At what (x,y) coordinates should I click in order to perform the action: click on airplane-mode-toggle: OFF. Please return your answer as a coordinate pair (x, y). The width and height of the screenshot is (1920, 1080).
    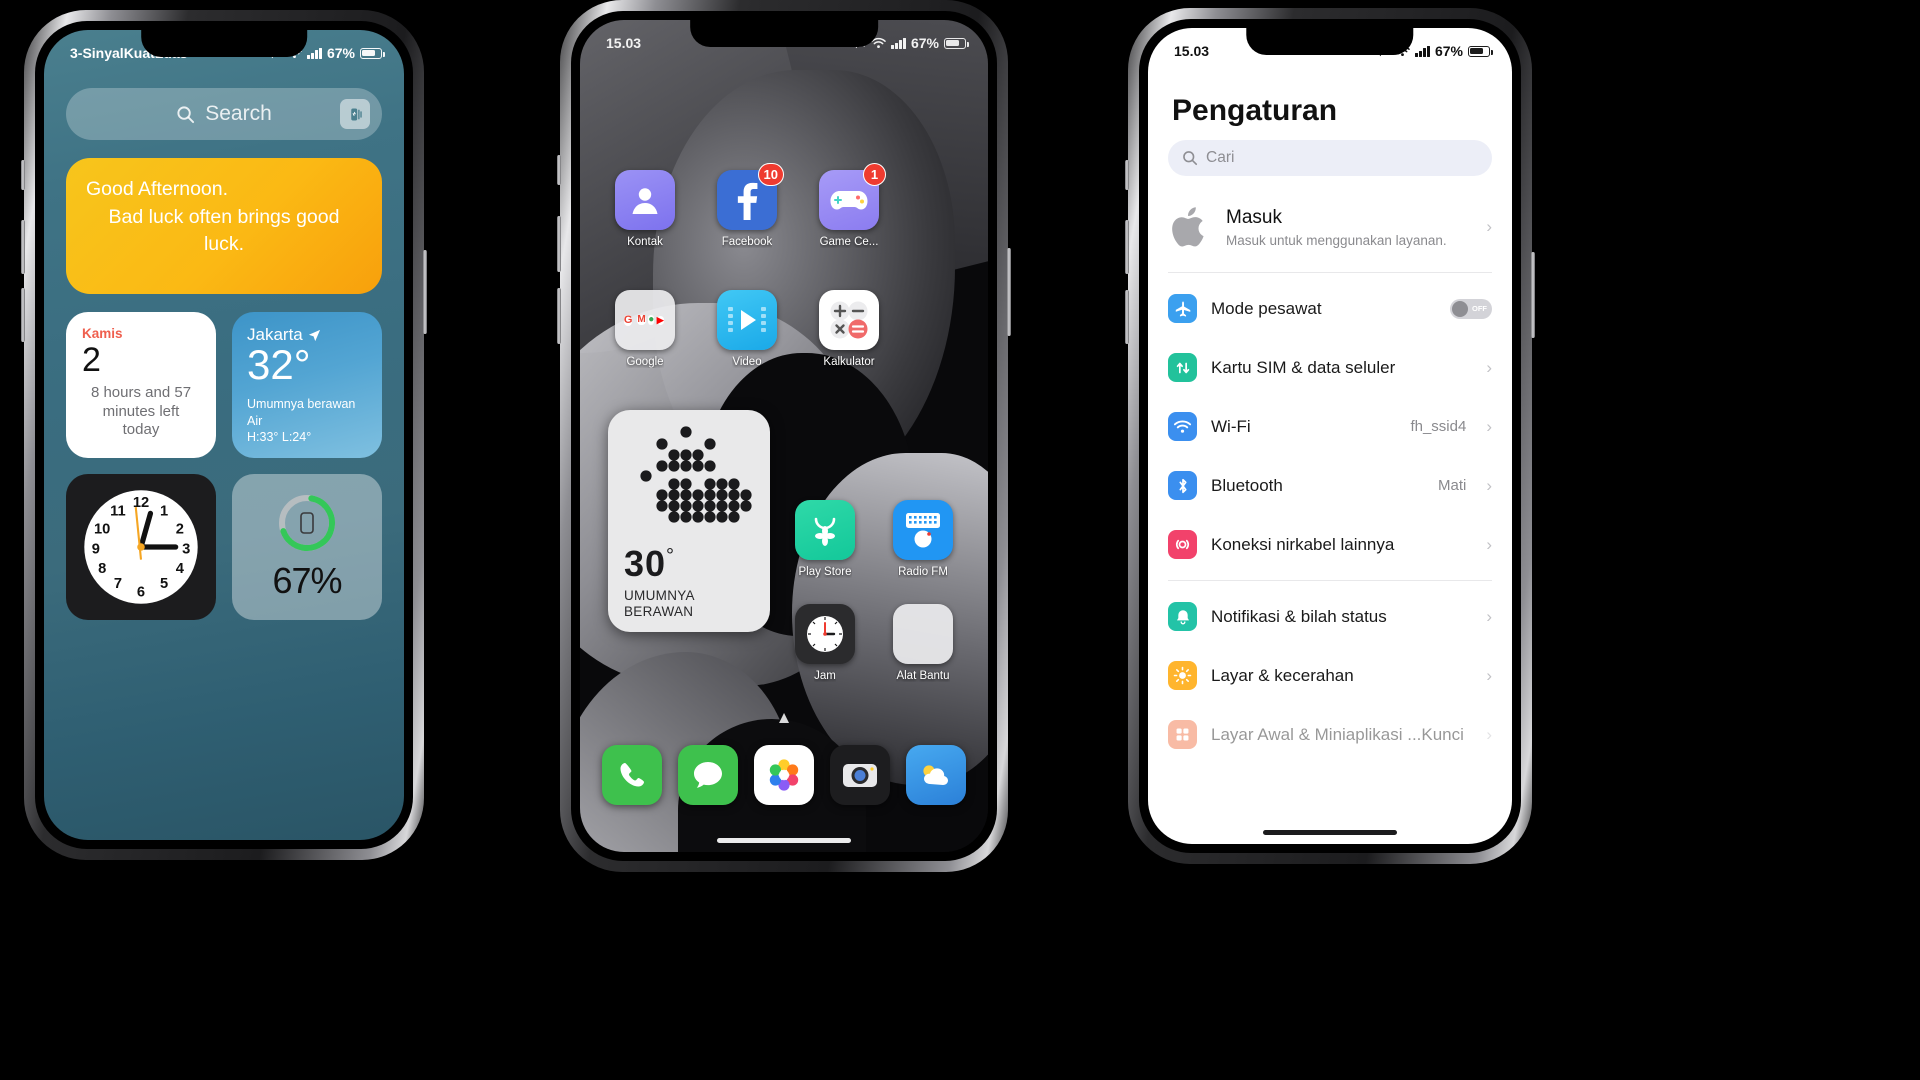
    Looking at the image, I should click on (1471, 308).